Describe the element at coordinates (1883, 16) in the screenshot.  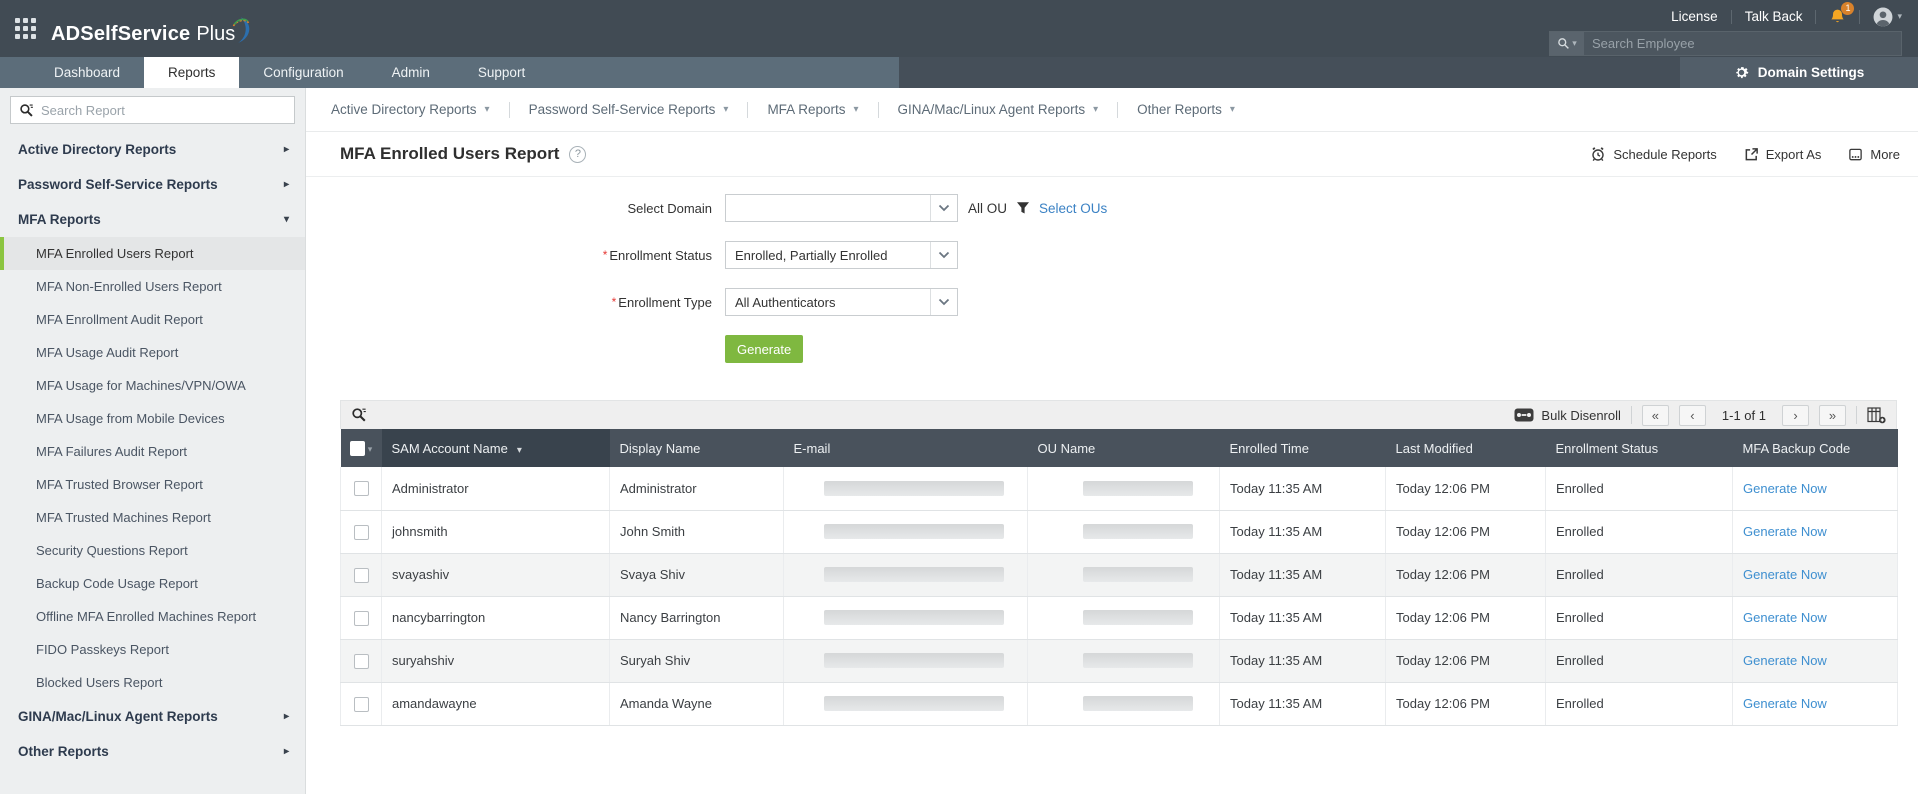
I see `avatar-icon` at that location.